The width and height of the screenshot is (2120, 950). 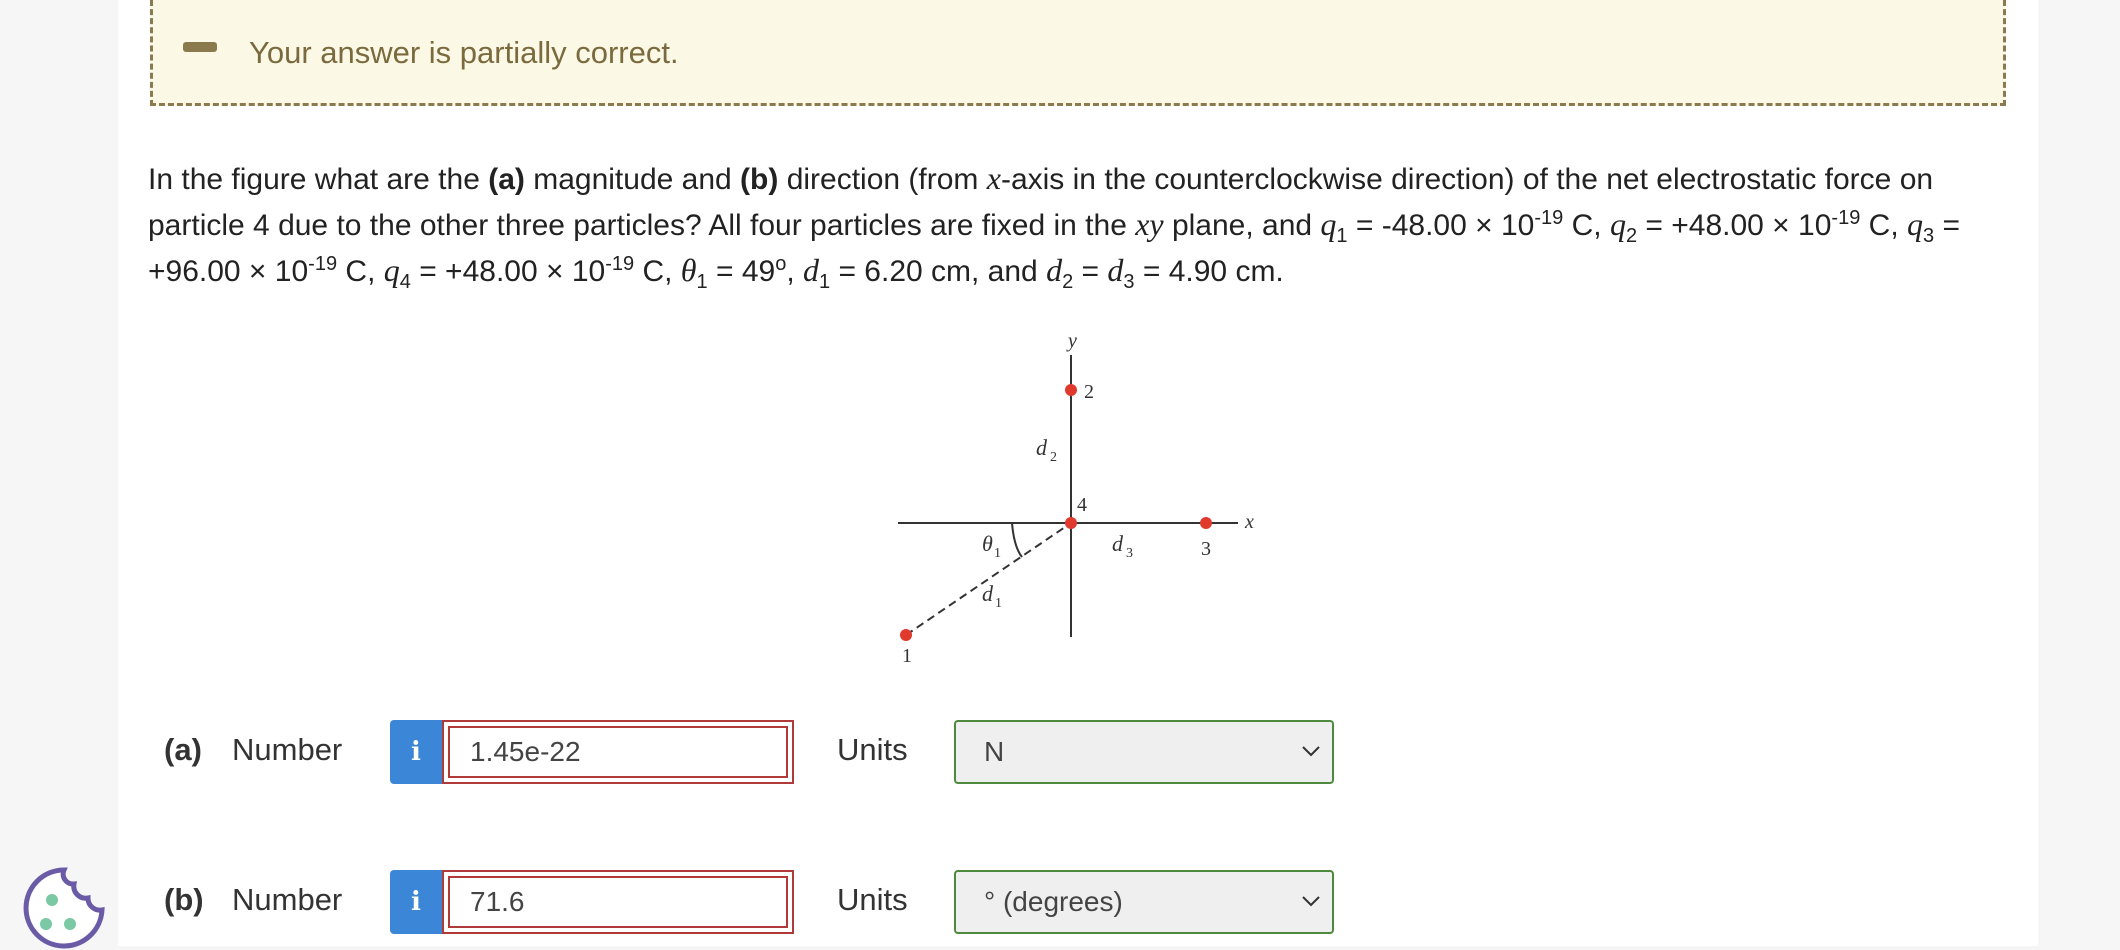 What do you see at coordinates (987, 543) in the screenshot?
I see `svg-text: θ` at bounding box center [987, 543].